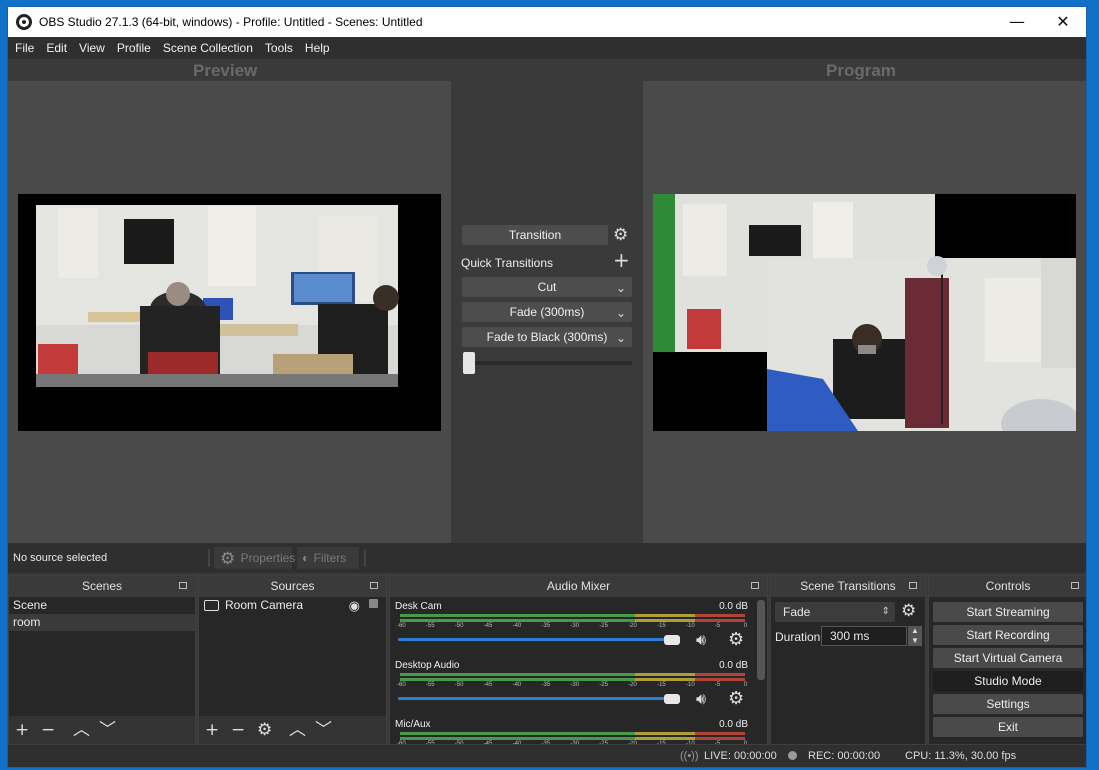 The image size is (1099, 770). What do you see at coordinates (211, 605) in the screenshot?
I see `camera-icon` at bounding box center [211, 605].